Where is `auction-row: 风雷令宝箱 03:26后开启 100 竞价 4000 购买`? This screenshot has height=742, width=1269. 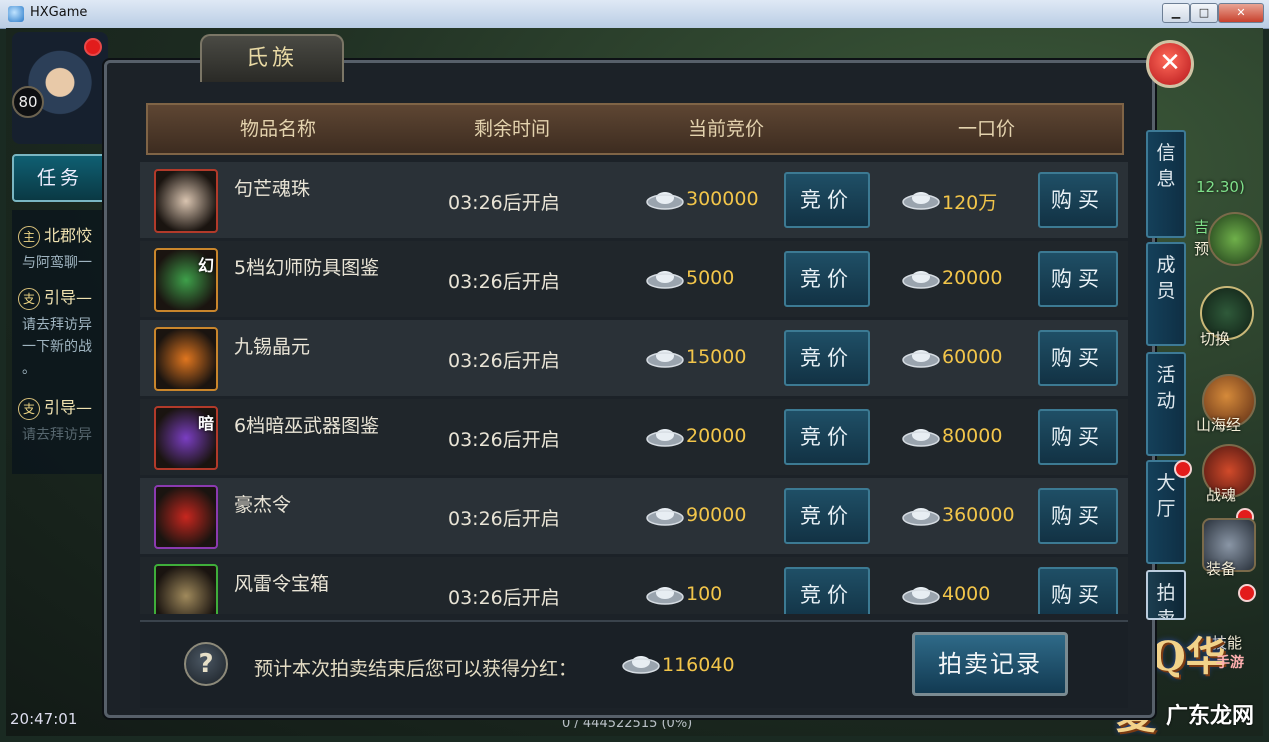 auction-row: 风雷令宝箱 03:26后开启 100 竞价 4000 购买 is located at coordinates (634, 585).